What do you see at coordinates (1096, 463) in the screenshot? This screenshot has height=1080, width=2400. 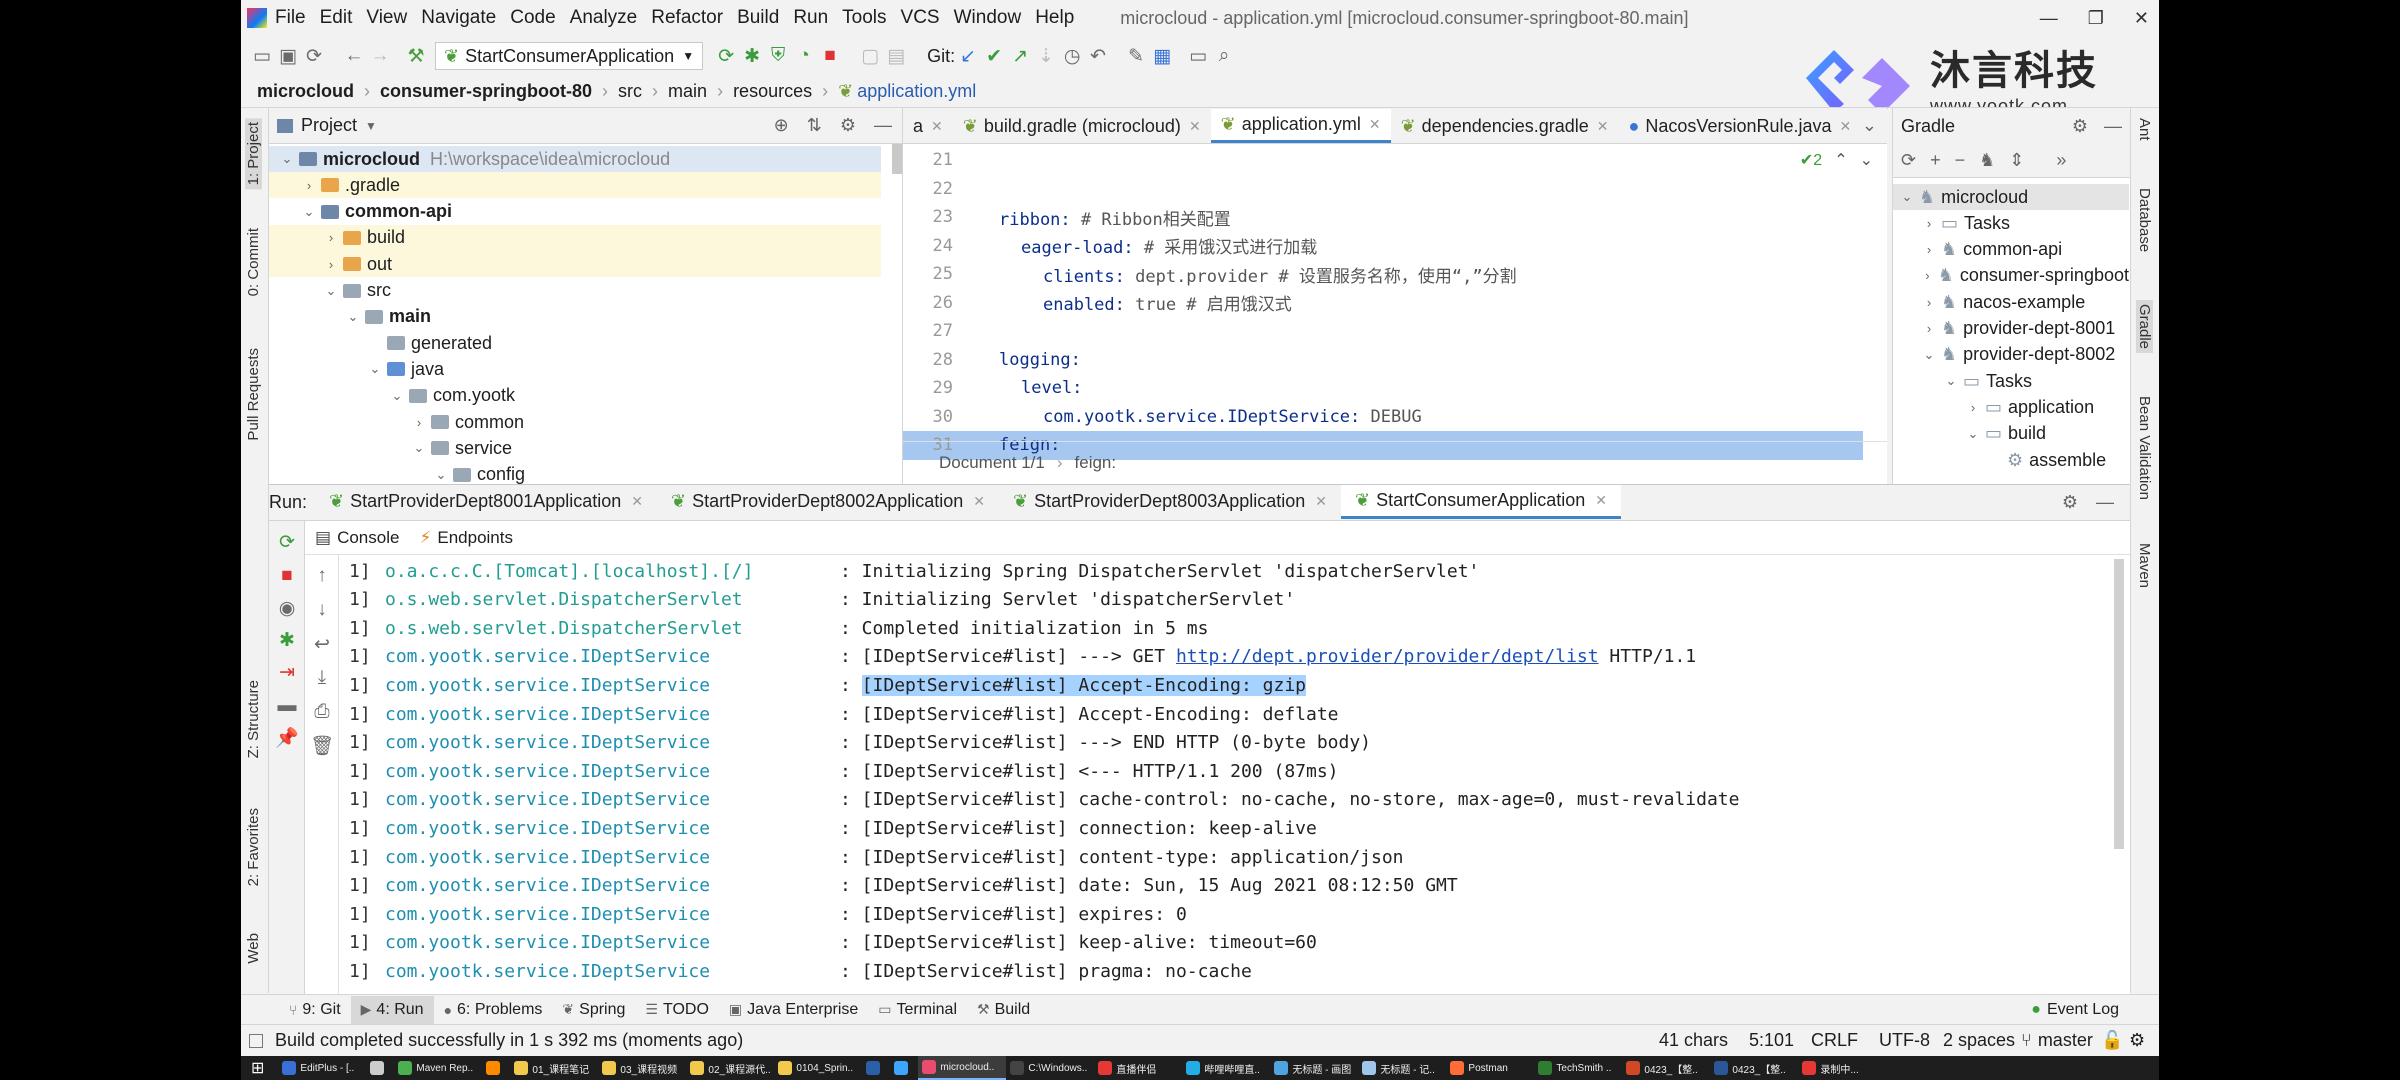 I see `yaml-path: feign:` at bounding box center [1096, 463].